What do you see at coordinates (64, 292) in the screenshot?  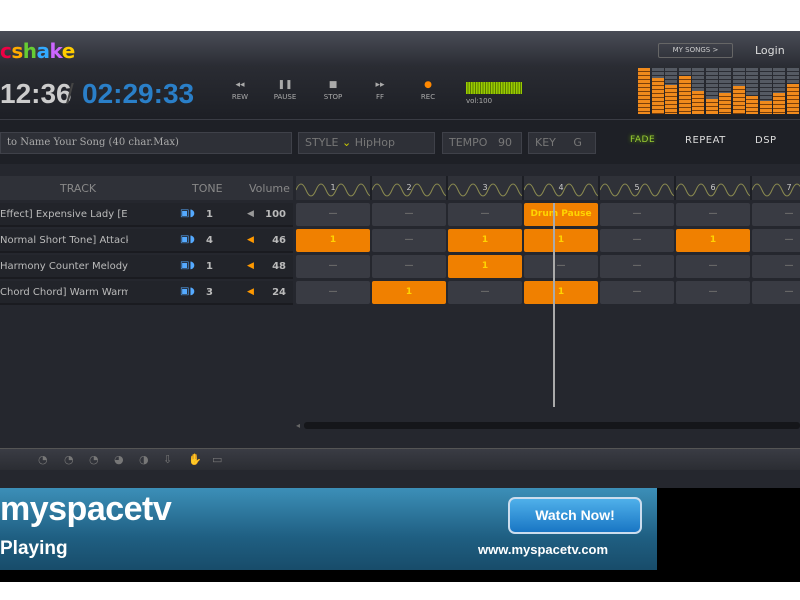 I see `track-name: Chord Chord] Warm Warm I` at bounding box center [64, 292].